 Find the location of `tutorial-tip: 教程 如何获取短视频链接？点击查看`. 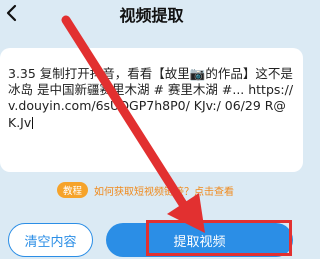

tutorial-tip: 教程 如何获取短视频链接？点击查看 is located at coordinates (145, 190).